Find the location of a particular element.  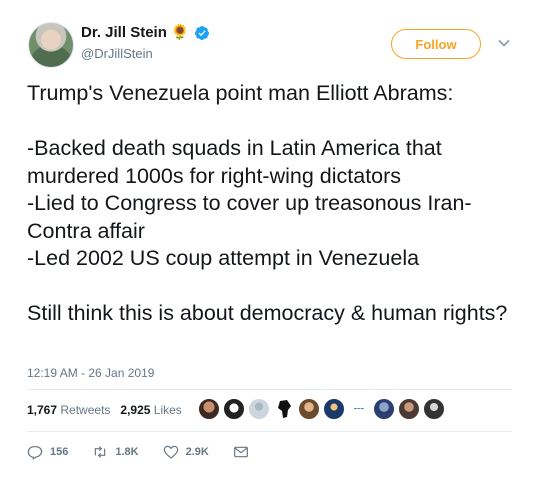

liker-avatar: ~~~ is located at coordinates (359, 409).